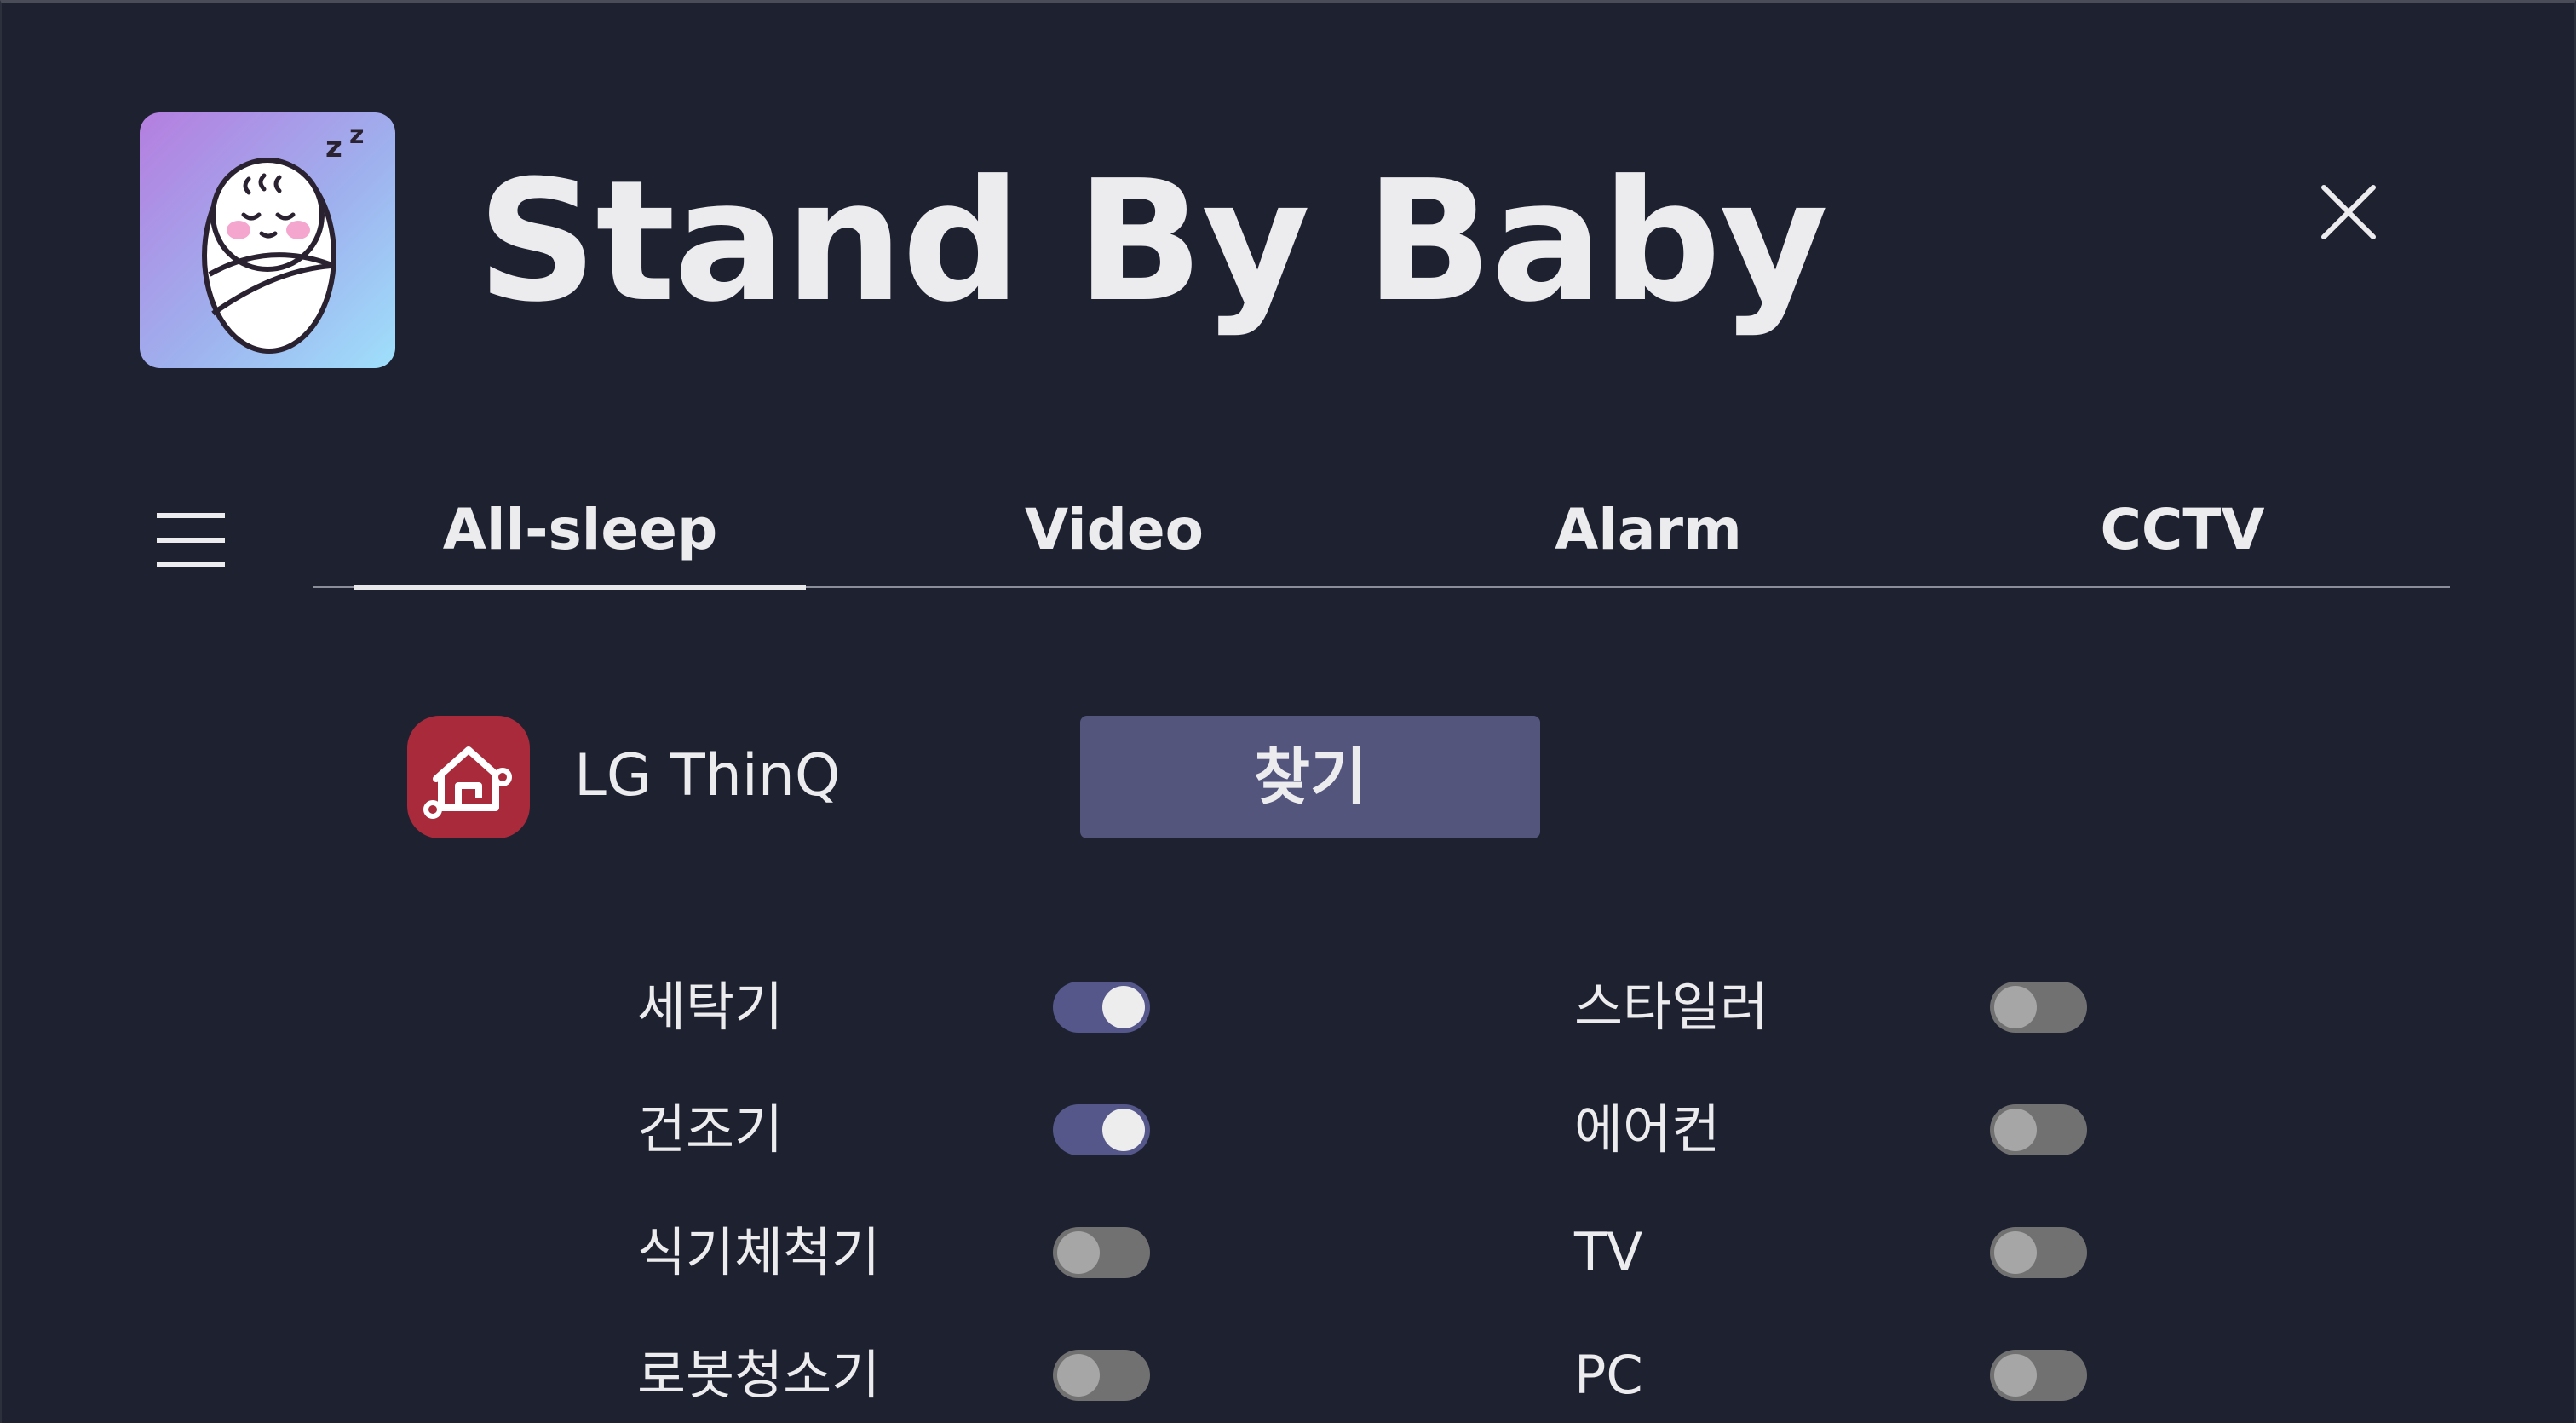  Describe the element at coordinates (894, 1252) in the screenshot. I see `device-row-dishwasher: 식기체척기` at that location.